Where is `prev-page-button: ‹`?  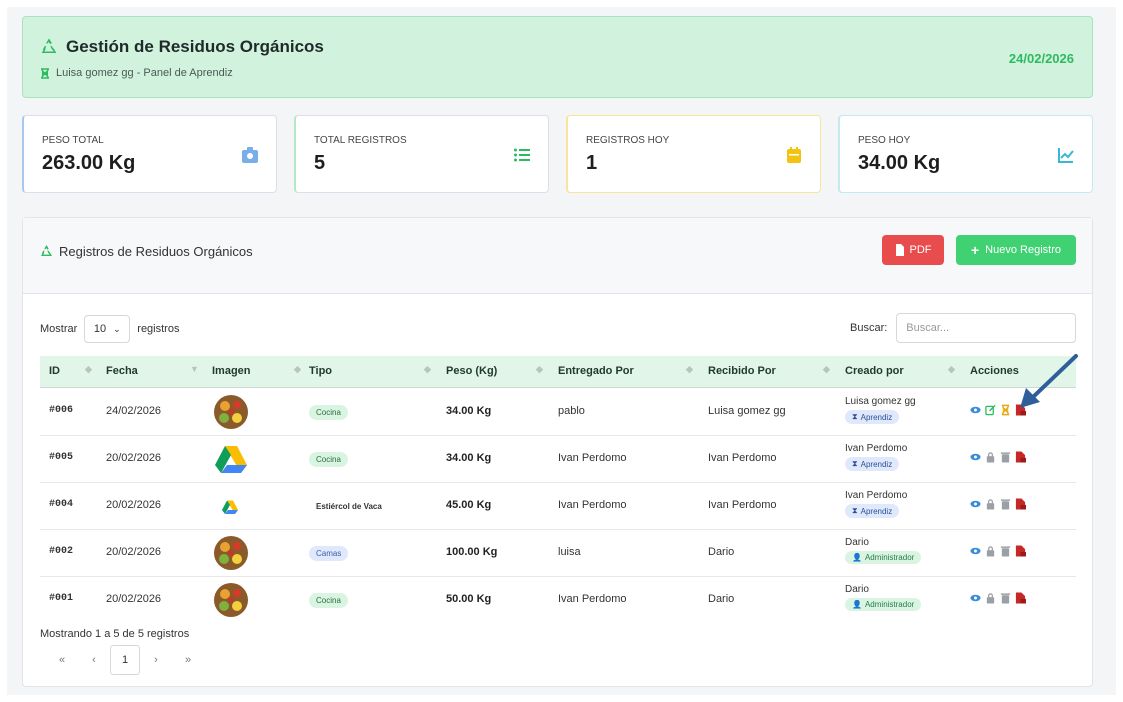 prev-page-button: ‹ is located at coordinates (94, 660).